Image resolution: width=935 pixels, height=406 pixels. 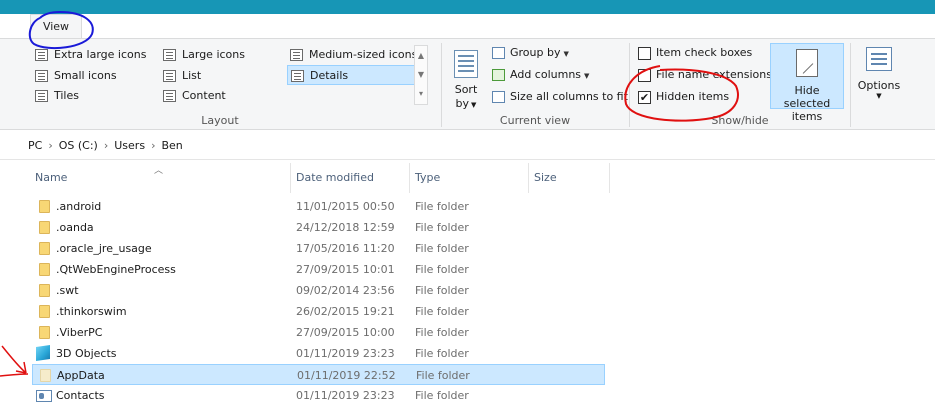 What do you see at coordinates (61, 30) in the screenshot?
I see `blue-circle-annotation` at bounding box center [61, 30].